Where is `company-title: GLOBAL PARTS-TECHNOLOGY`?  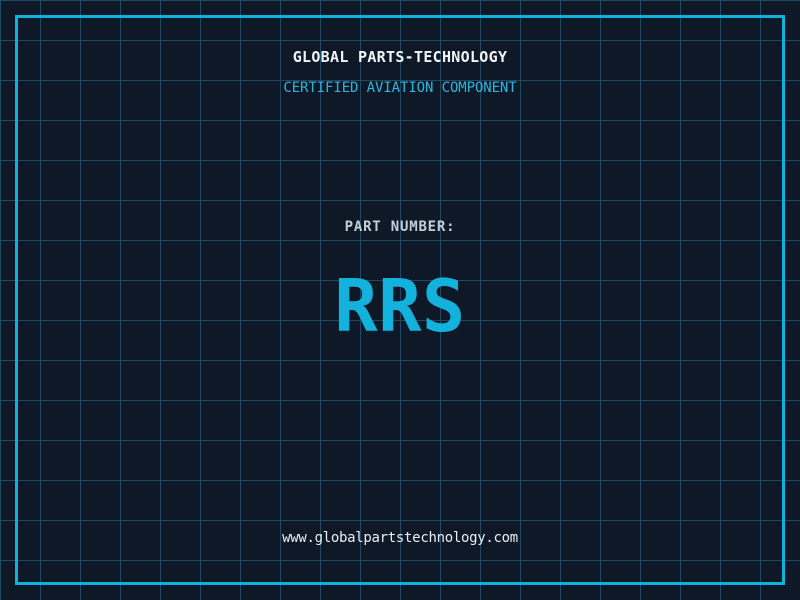 company-title: GLOBAL PARTS-TECHNOLOGY is located at coordinates (400, 57).